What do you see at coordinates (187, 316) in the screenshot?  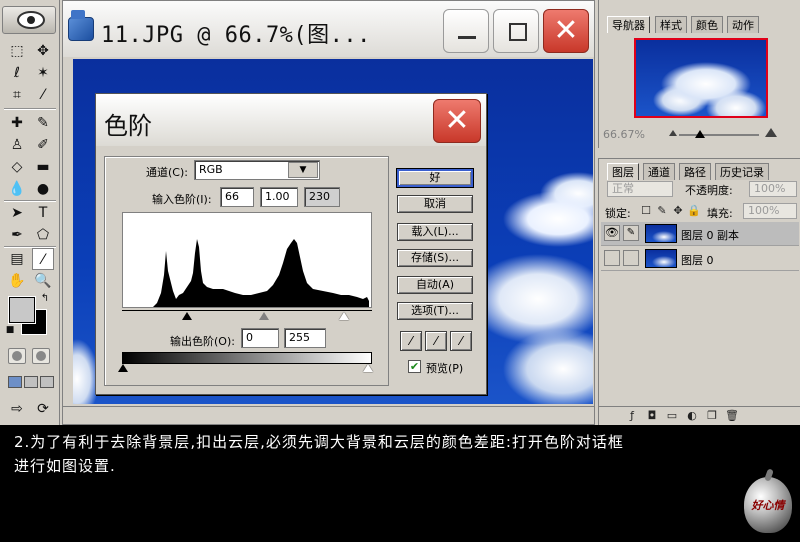 I see `input-black-slider` at bounding box center [187, 316].